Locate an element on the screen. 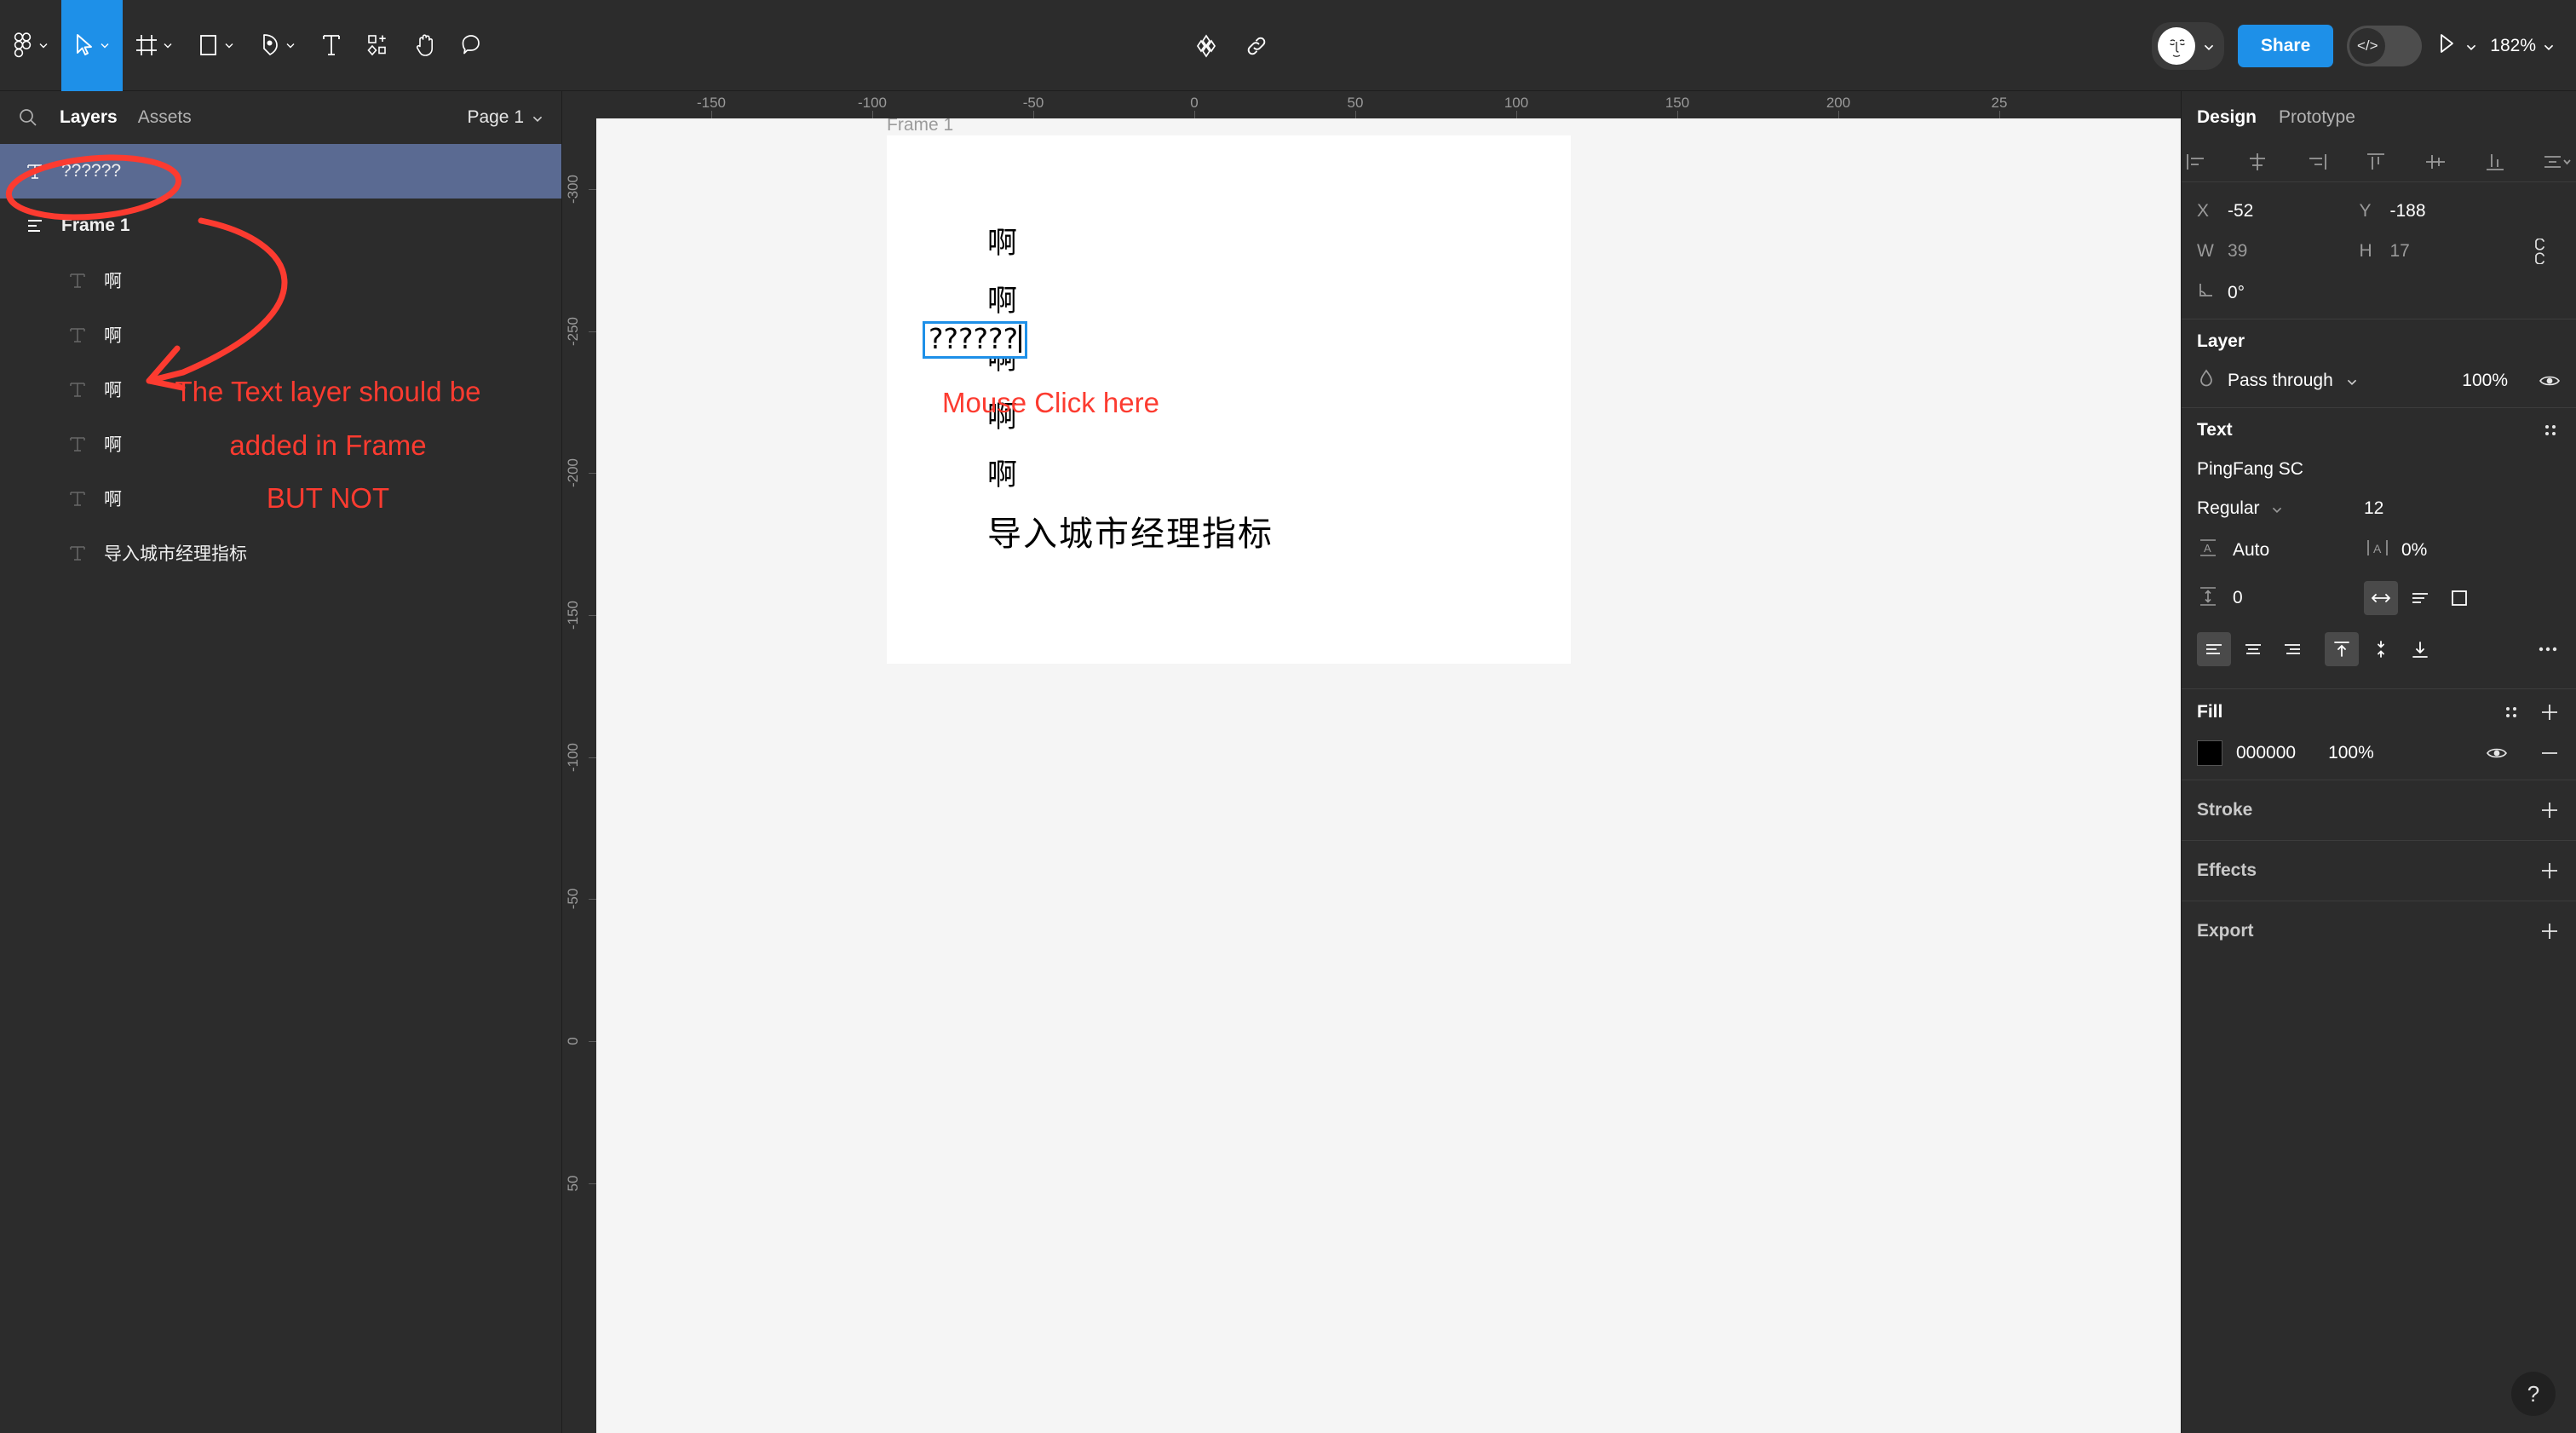 This screenshot has width=2576, height=1433. text-tool-button is located at coordinates (331, 46).